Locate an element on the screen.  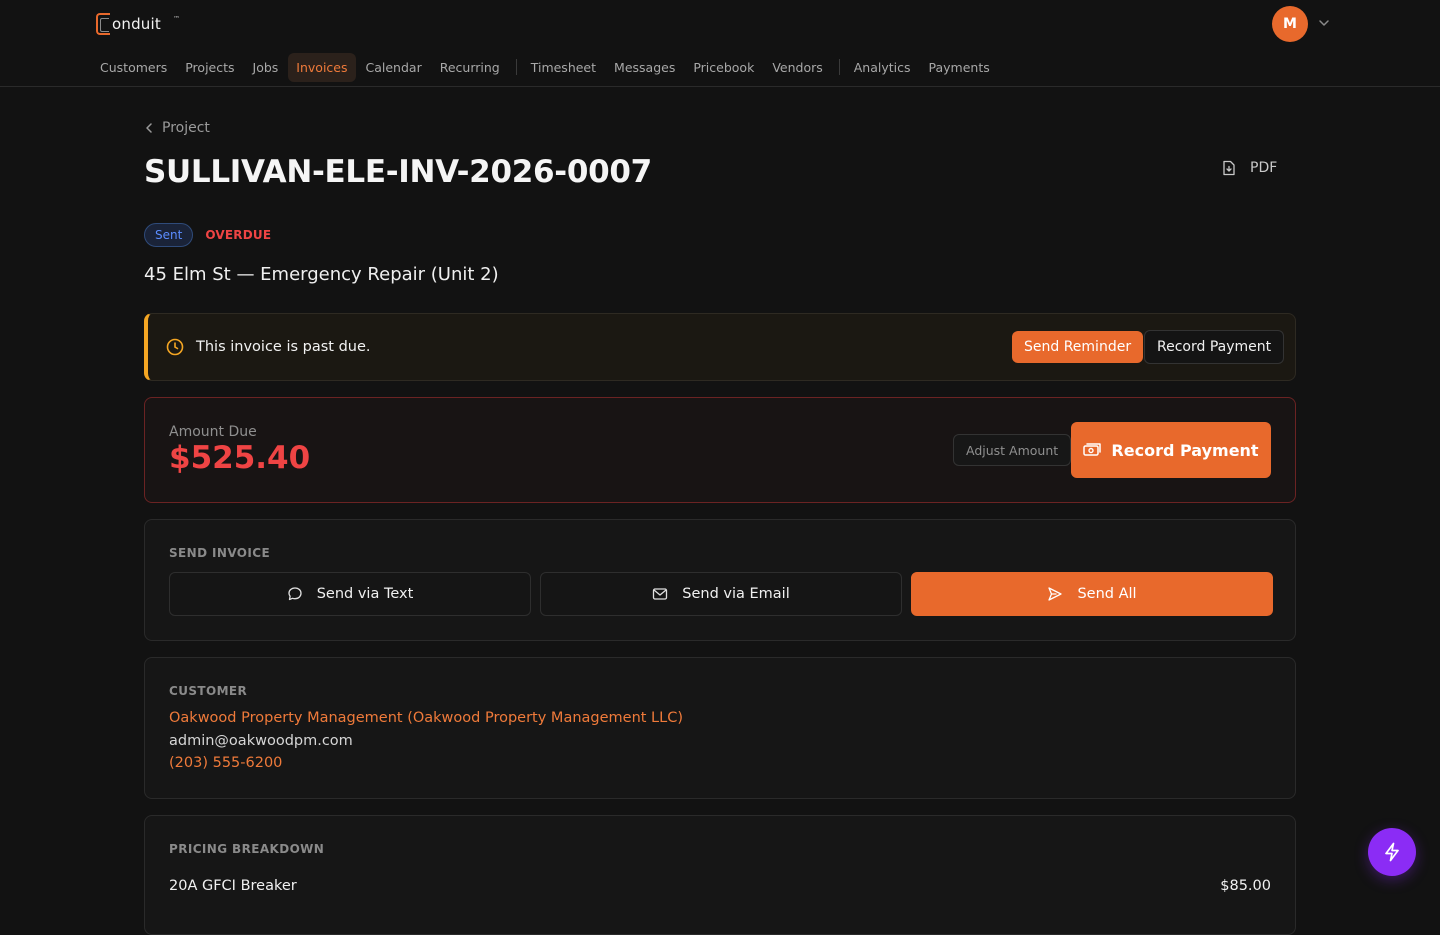
invoice-title: 45 Elm St — Emergency Repair (Unit 2) is located at coordinates (321, 274).